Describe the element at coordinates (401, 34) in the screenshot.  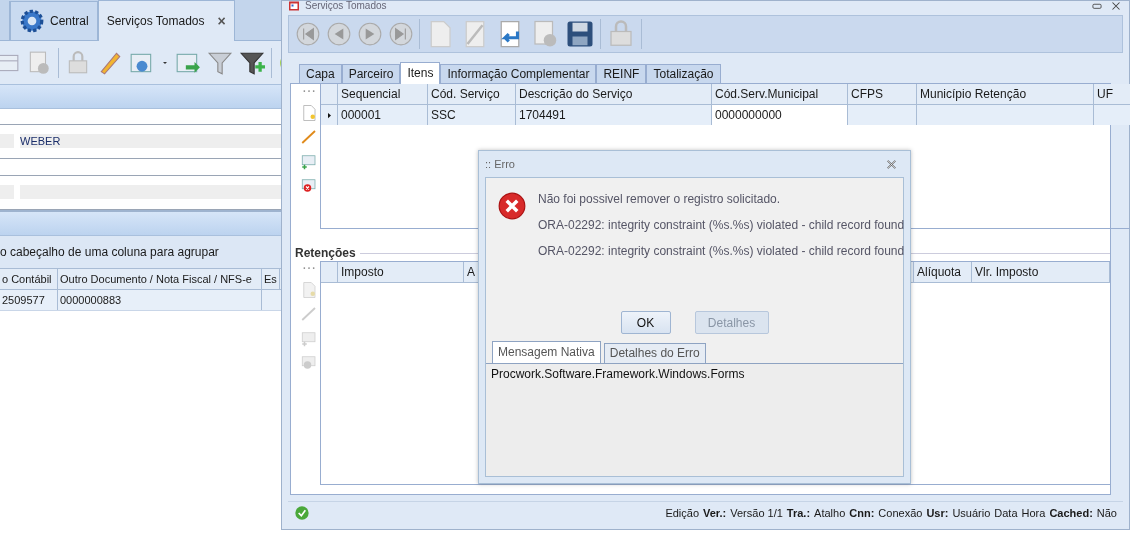
I see `last-record-icon` at that location.